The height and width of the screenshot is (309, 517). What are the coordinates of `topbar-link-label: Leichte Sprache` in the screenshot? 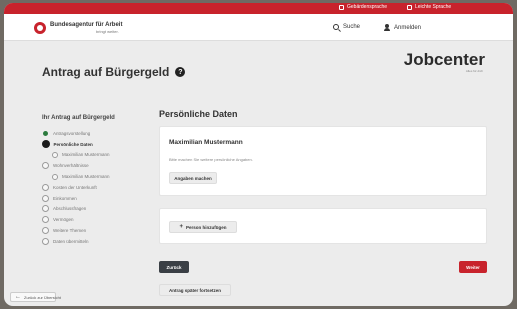 It's located at (433, 7).